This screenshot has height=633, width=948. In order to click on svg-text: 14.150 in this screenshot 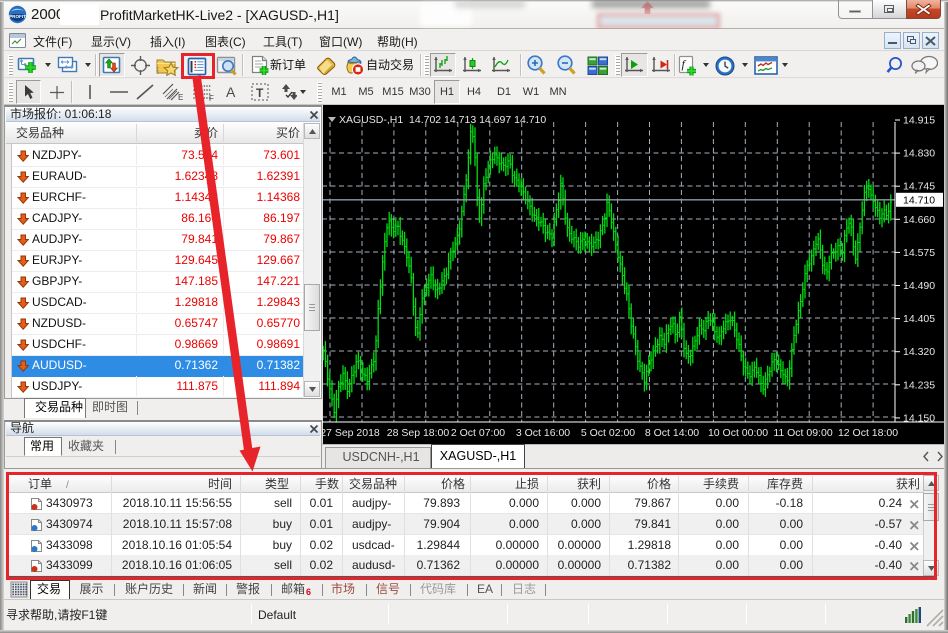, I will do `click(919, 418)`.